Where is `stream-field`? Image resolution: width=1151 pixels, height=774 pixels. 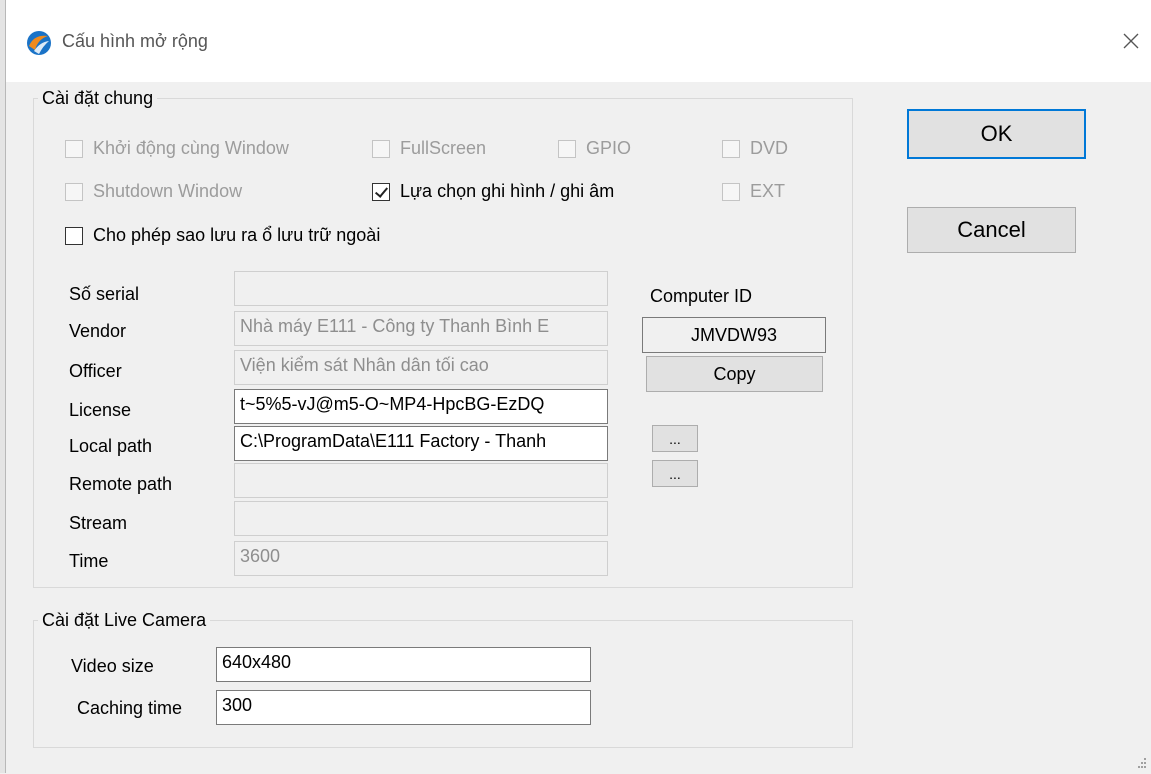 stream-field is located at coordinates (421, 518).